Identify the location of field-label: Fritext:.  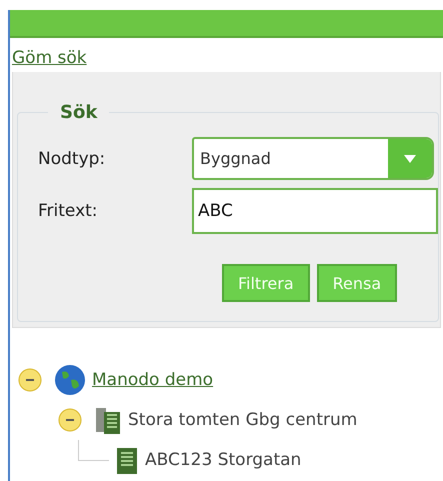
(68, 211).